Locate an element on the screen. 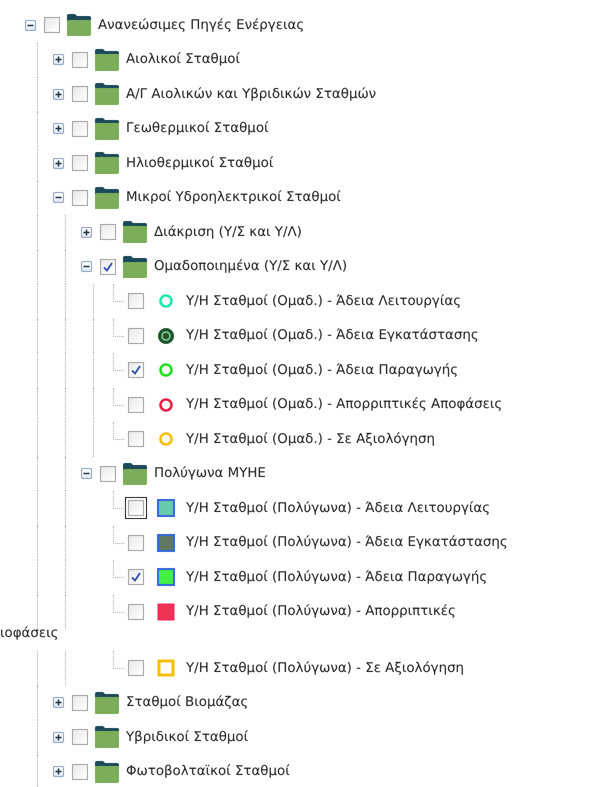  layer-label: ιοφάσεις is located at coordinates (29, 634).